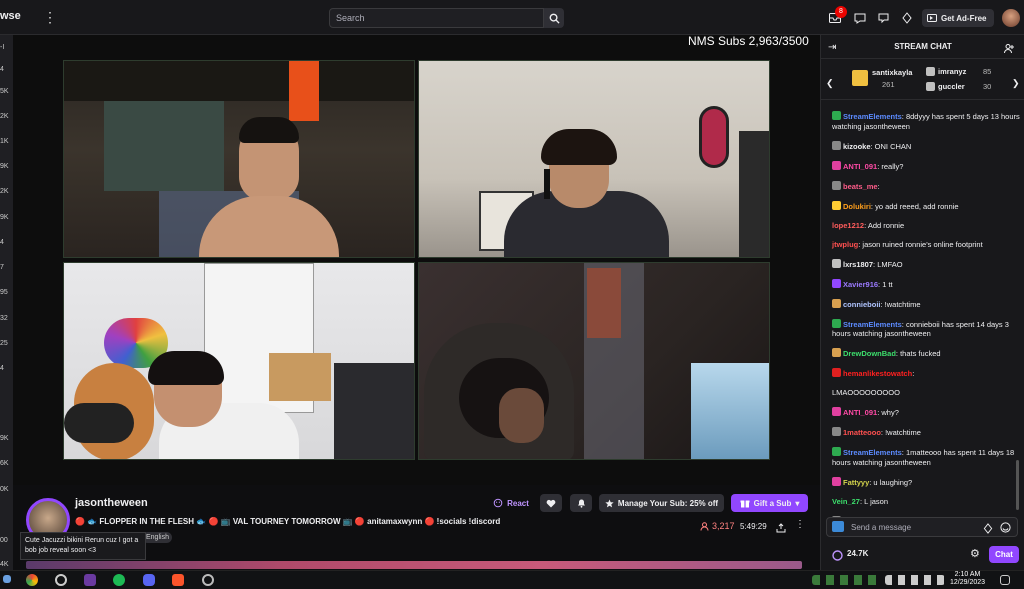  I want to click on system-tray-icons, so click(847, 580).